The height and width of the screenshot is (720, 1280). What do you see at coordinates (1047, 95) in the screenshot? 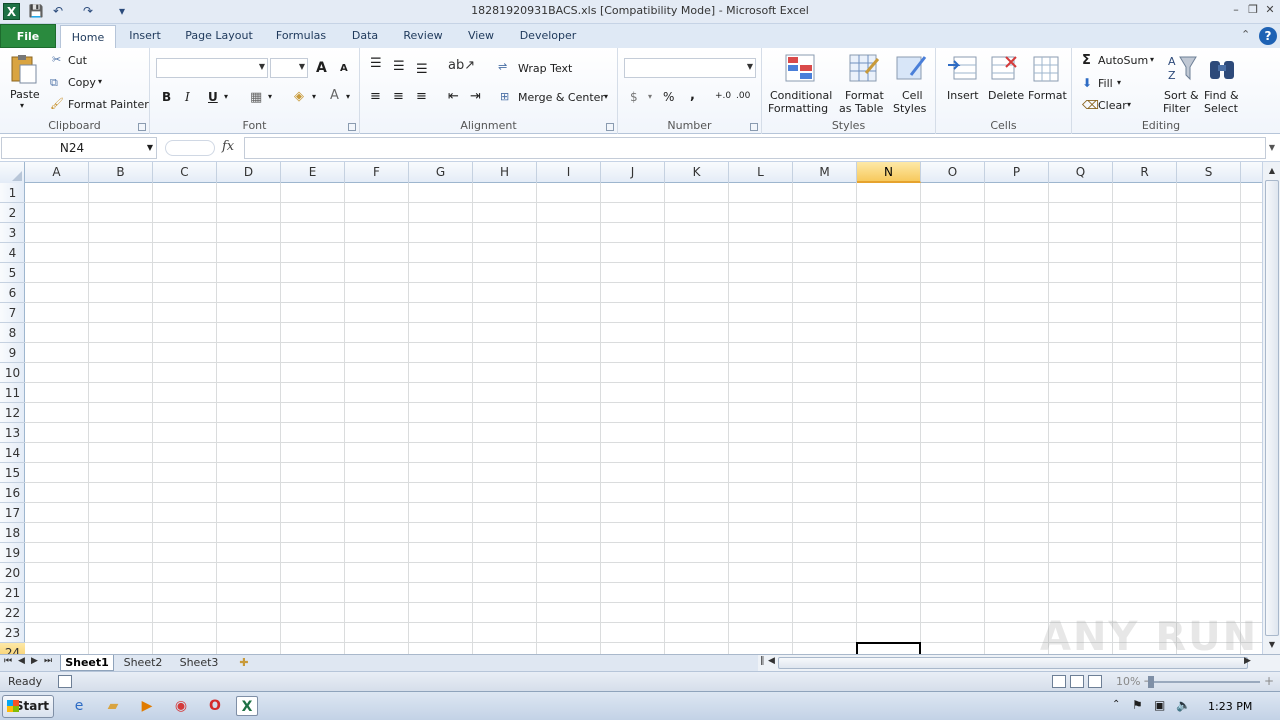
I see `format-cells-button: Format` at bounding box center [1047, 95].